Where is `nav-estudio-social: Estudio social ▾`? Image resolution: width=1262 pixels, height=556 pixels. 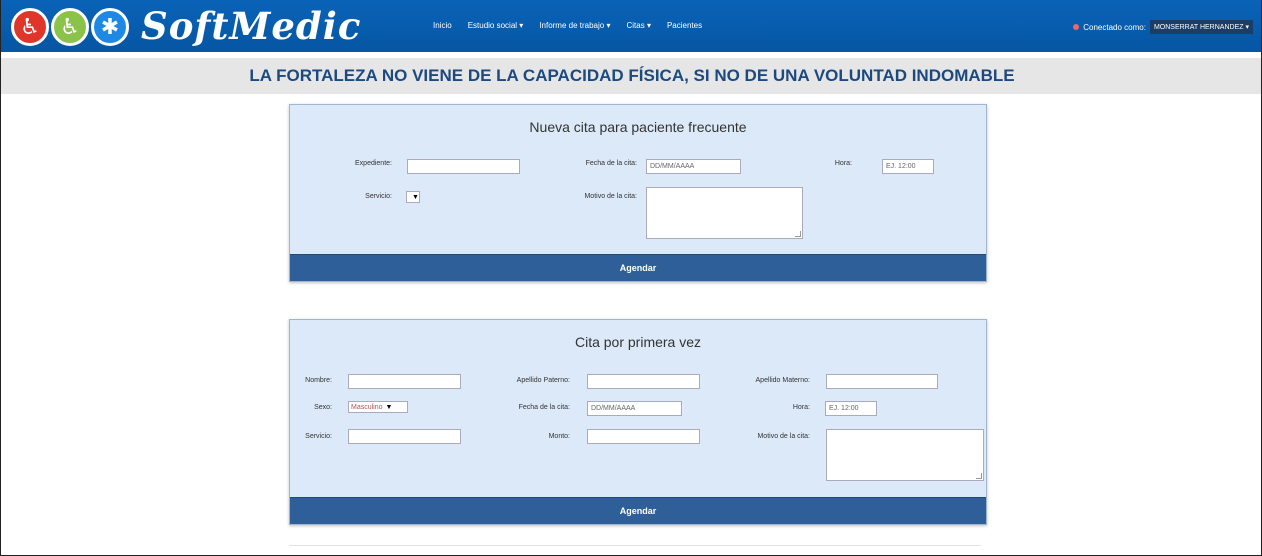
nav-estudio-social: Estudio social ▾ is located at coordinates (496, 25).